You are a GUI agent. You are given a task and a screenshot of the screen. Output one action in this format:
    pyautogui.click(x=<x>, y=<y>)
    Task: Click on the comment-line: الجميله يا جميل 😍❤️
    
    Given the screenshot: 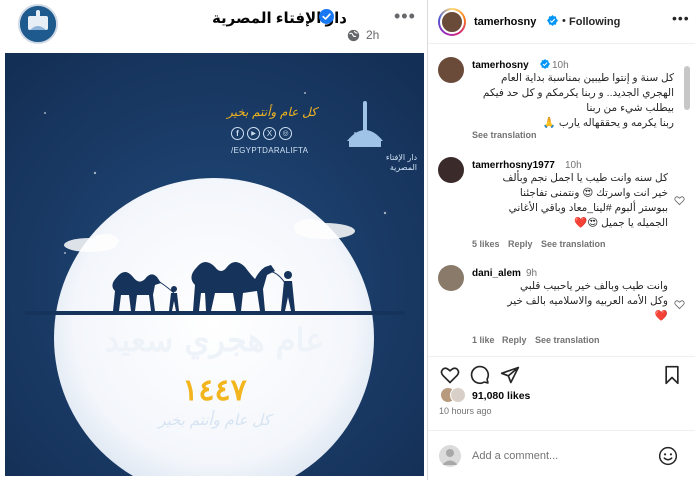 What is the action you would take?
    pyautogui.click(x=621, y=223)
    